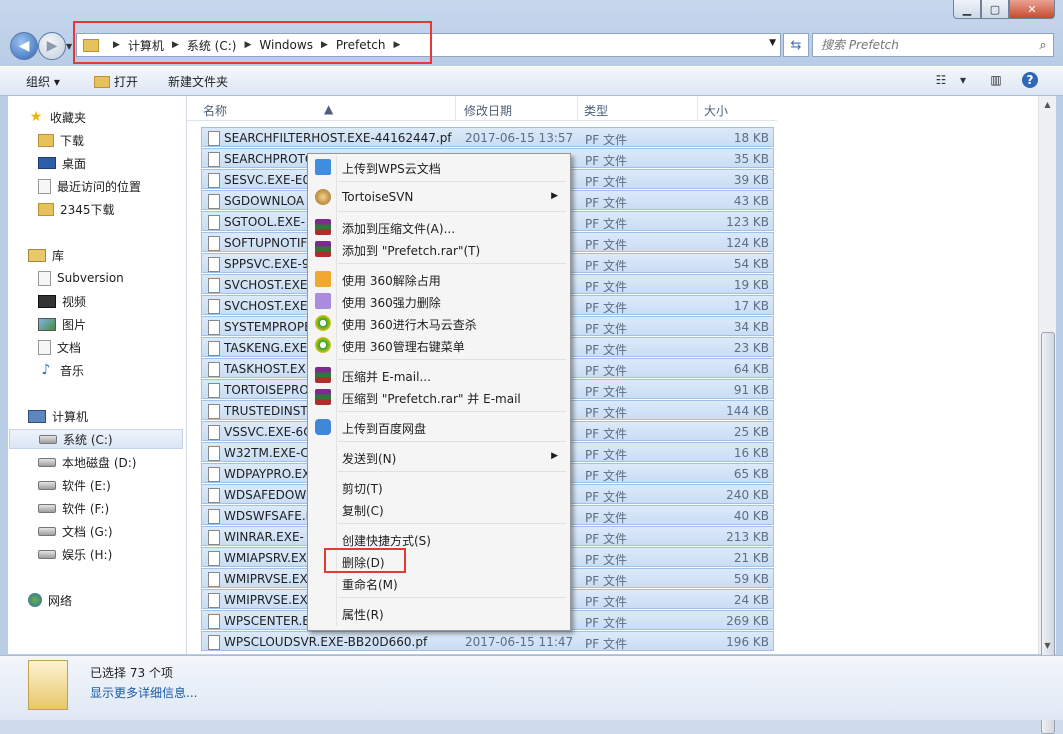 The image size is (1063, 734). Describe the element at coordinates (361, 45) in the screenshot. I see `crumb-prefetch: Prefetch` at that location.